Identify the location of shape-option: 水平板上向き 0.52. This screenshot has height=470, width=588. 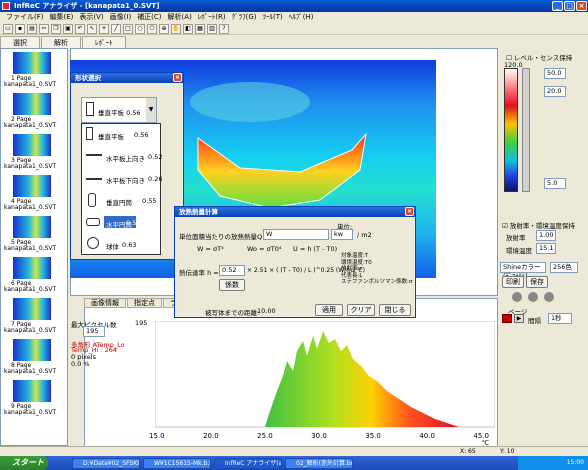
(122, 156).